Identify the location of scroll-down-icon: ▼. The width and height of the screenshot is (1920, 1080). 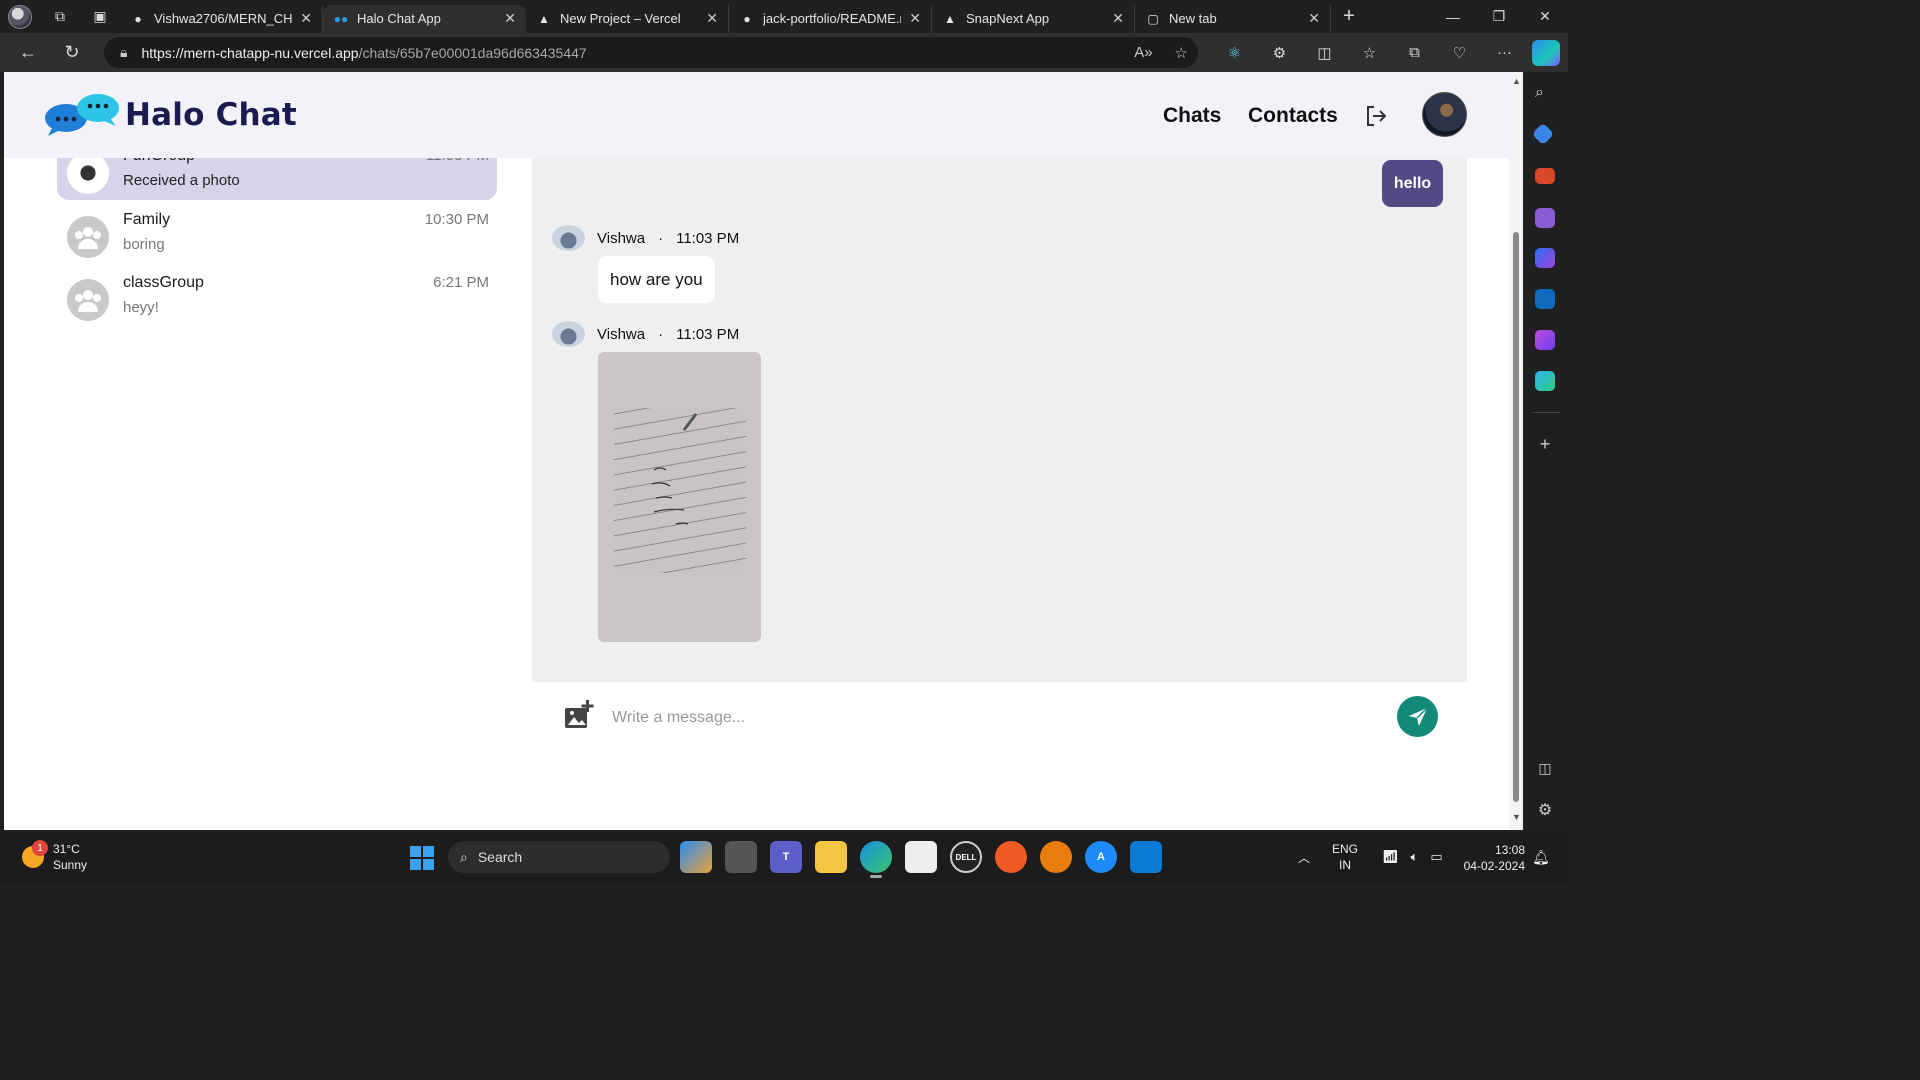
(1516, 817).